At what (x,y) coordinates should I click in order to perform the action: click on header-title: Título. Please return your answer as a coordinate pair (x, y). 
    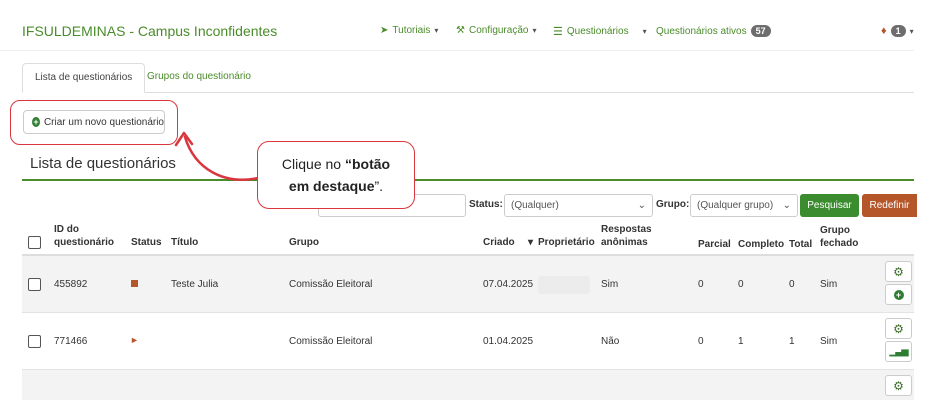
    Looking at the image, I should click on (184, 242).